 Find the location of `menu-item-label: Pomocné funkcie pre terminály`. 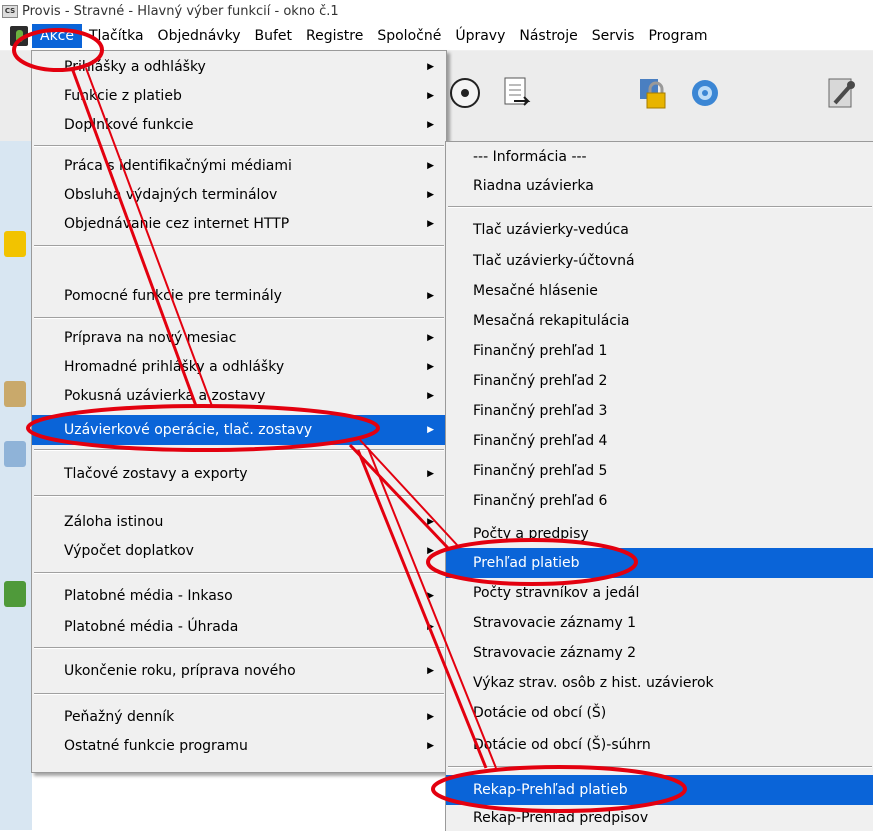

menu-item-label: Pomocné funkcie pre terminály is located at coordinates (173, 296).